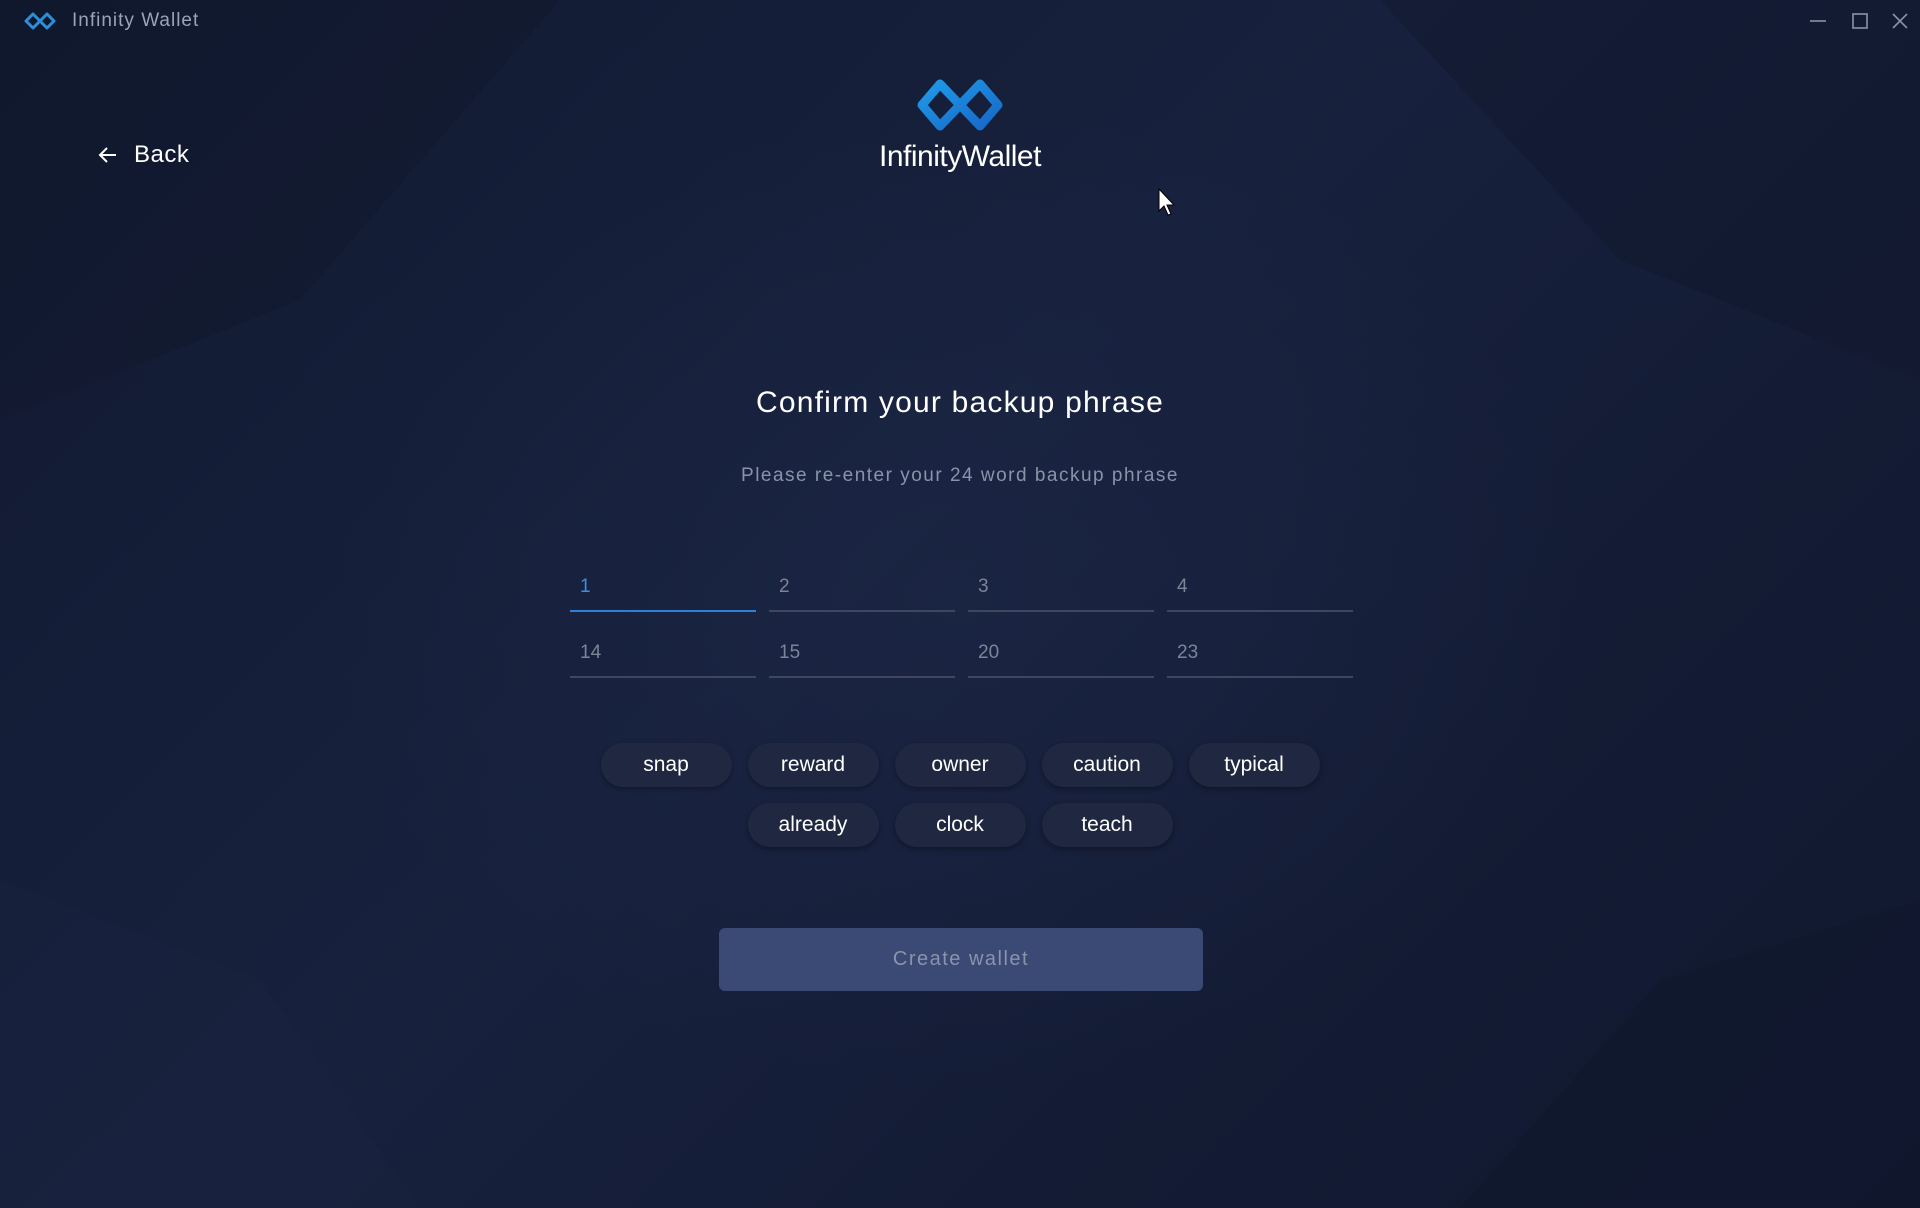 This screenshot has width=1920, height=1208. I want to click on back-button: Back, so click(142, 155).